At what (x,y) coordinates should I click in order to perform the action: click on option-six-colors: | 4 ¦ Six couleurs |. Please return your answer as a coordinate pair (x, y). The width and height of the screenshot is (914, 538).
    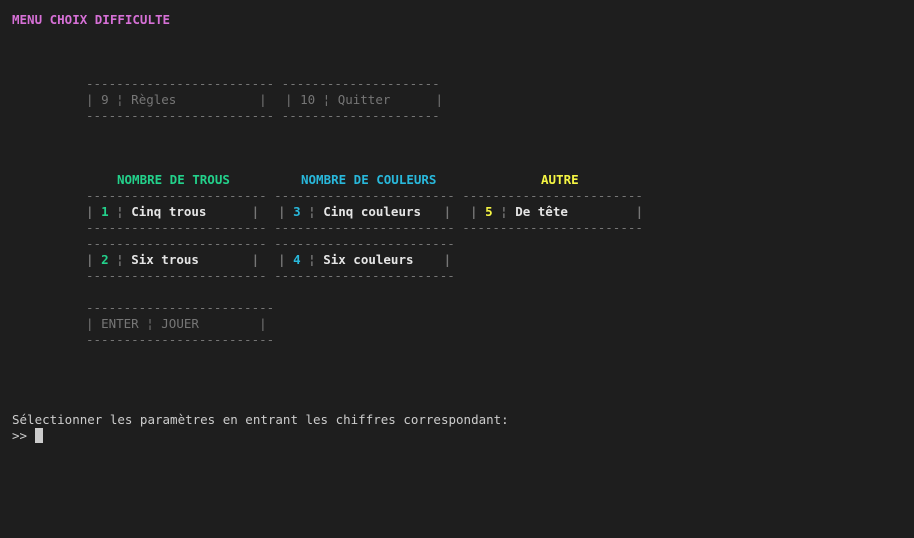
    Looking at the image, I should click on (364, 260).